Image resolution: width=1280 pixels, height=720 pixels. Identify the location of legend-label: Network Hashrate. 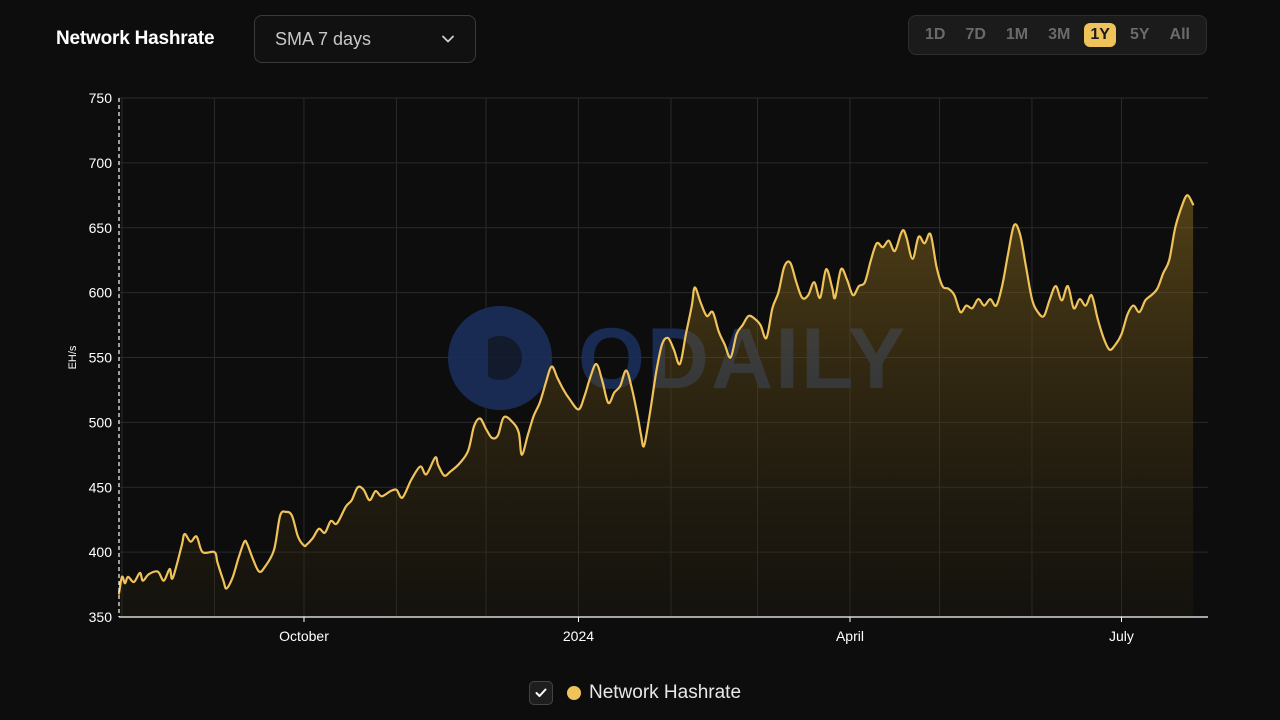
(665, 692).